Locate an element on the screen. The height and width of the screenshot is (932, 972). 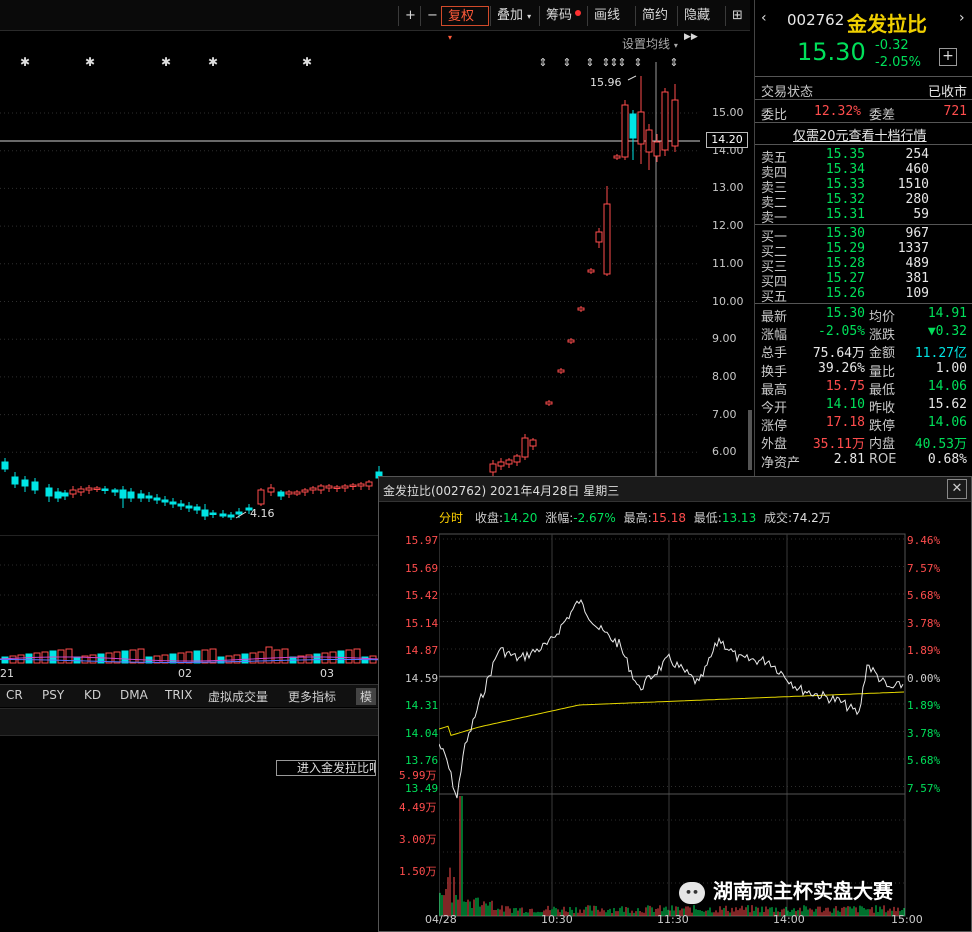
bid-row-volume: 489 is located at coordinates (917, 263).